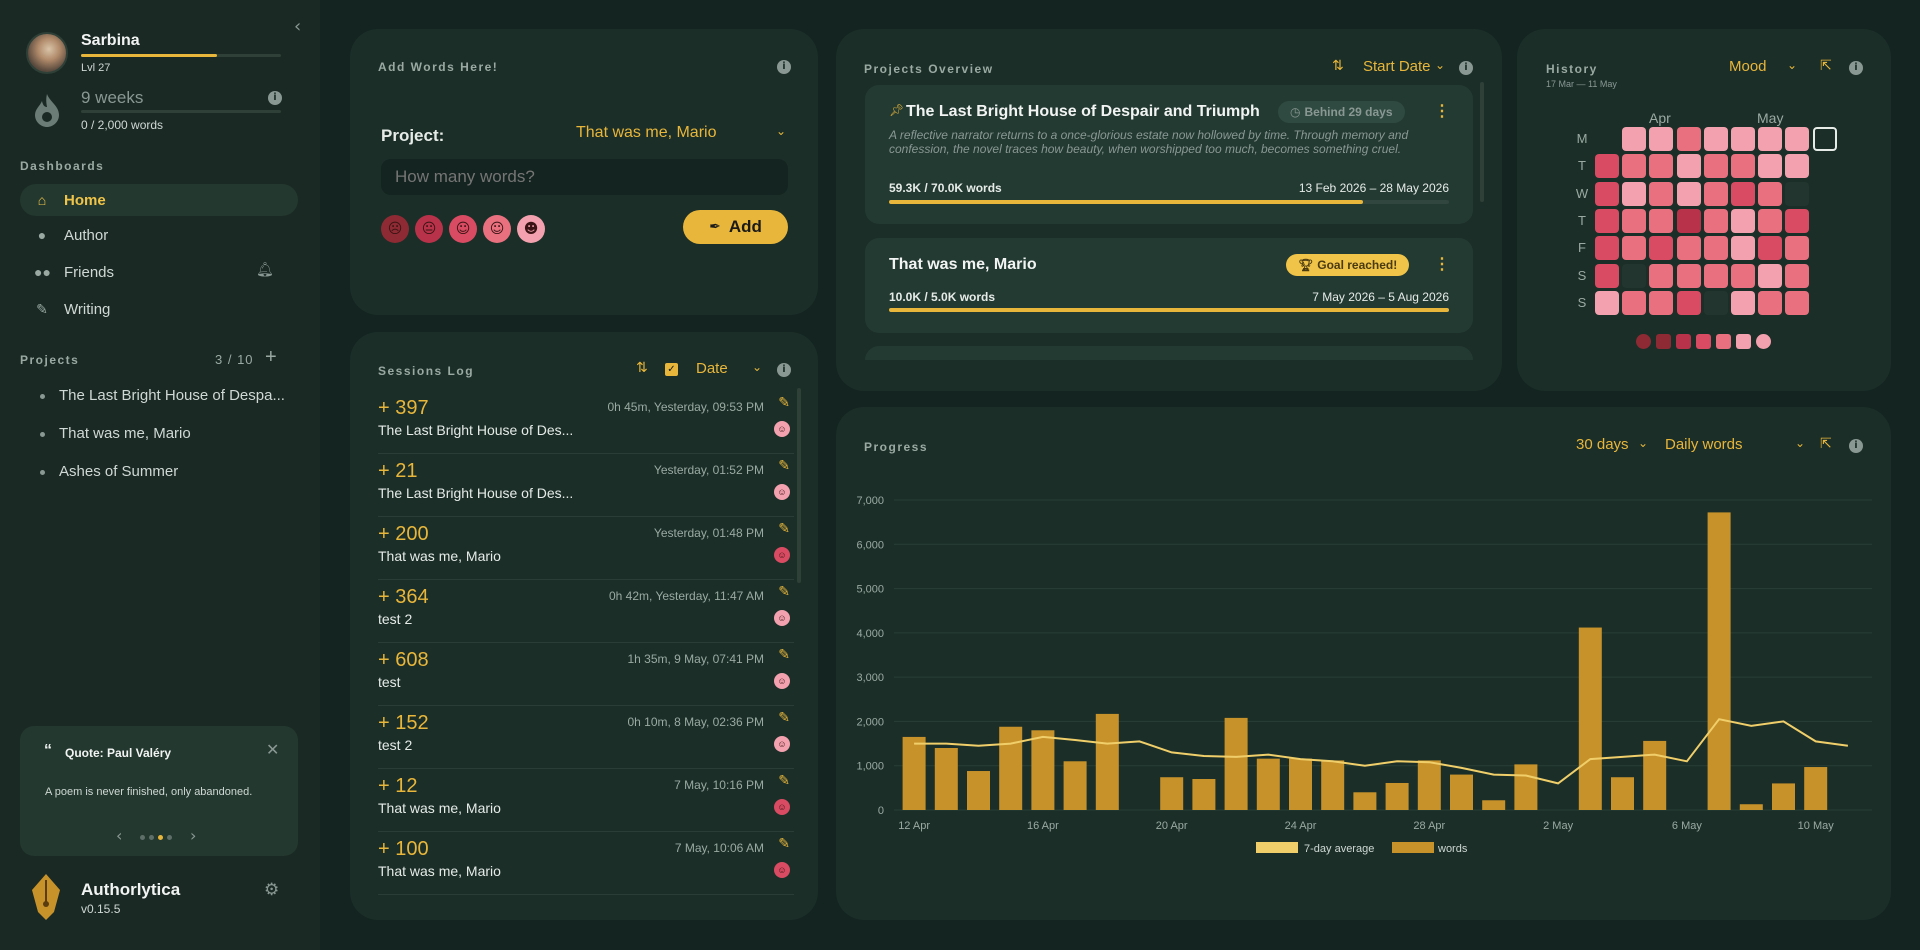  What do you see at coordinates (671, 369) in the screenshot?
I see `filter-checkbox: ✓` at bounding box center [671, 369].